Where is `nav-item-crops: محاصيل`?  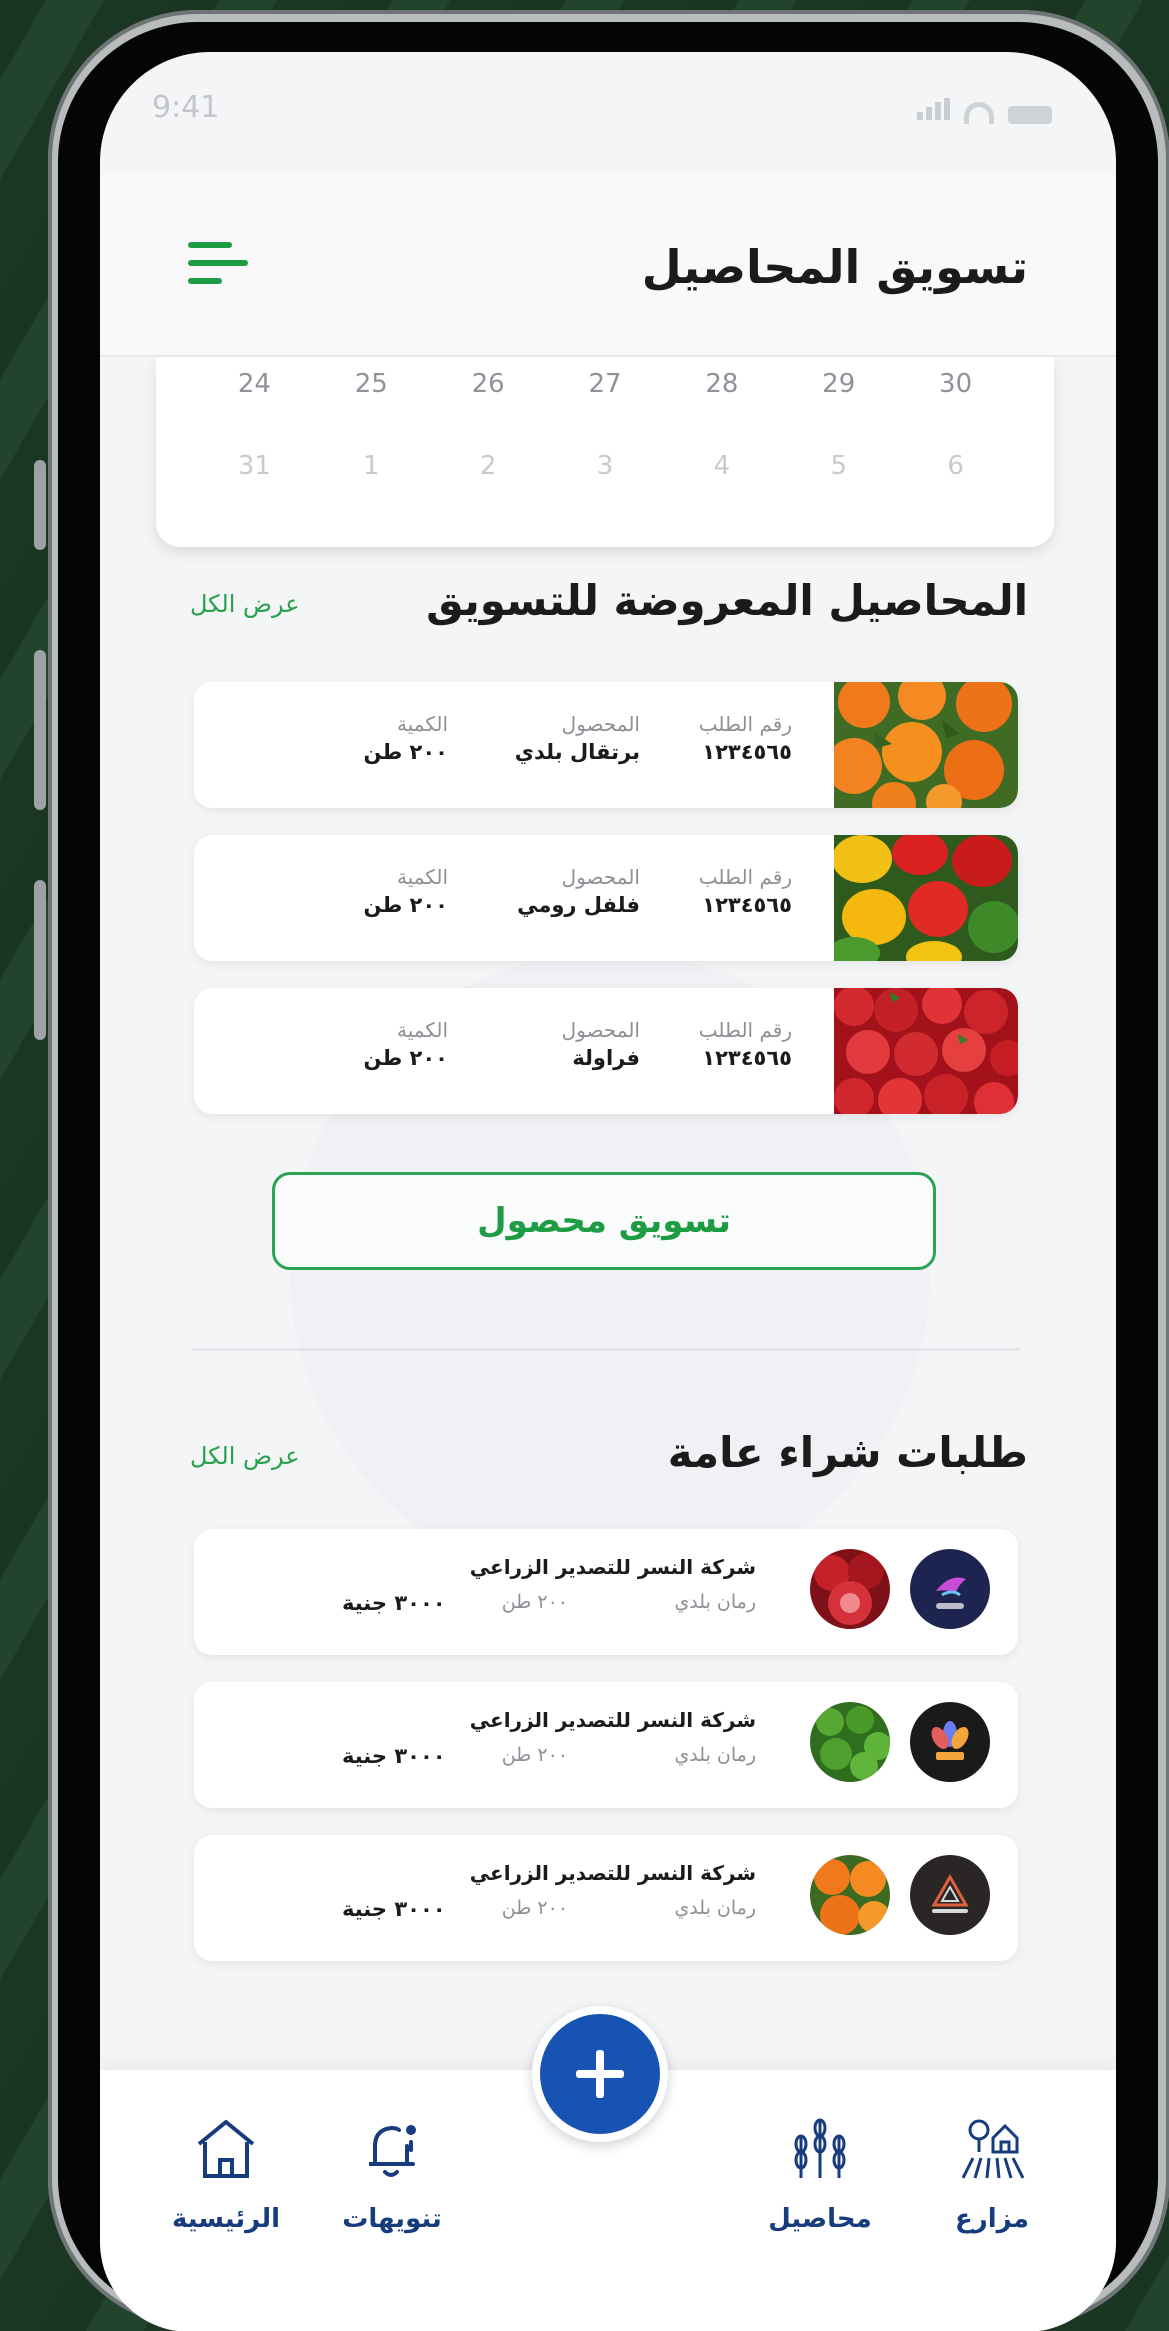
nav-item-crops: محاصيل is located at coordinates (820, 2174).